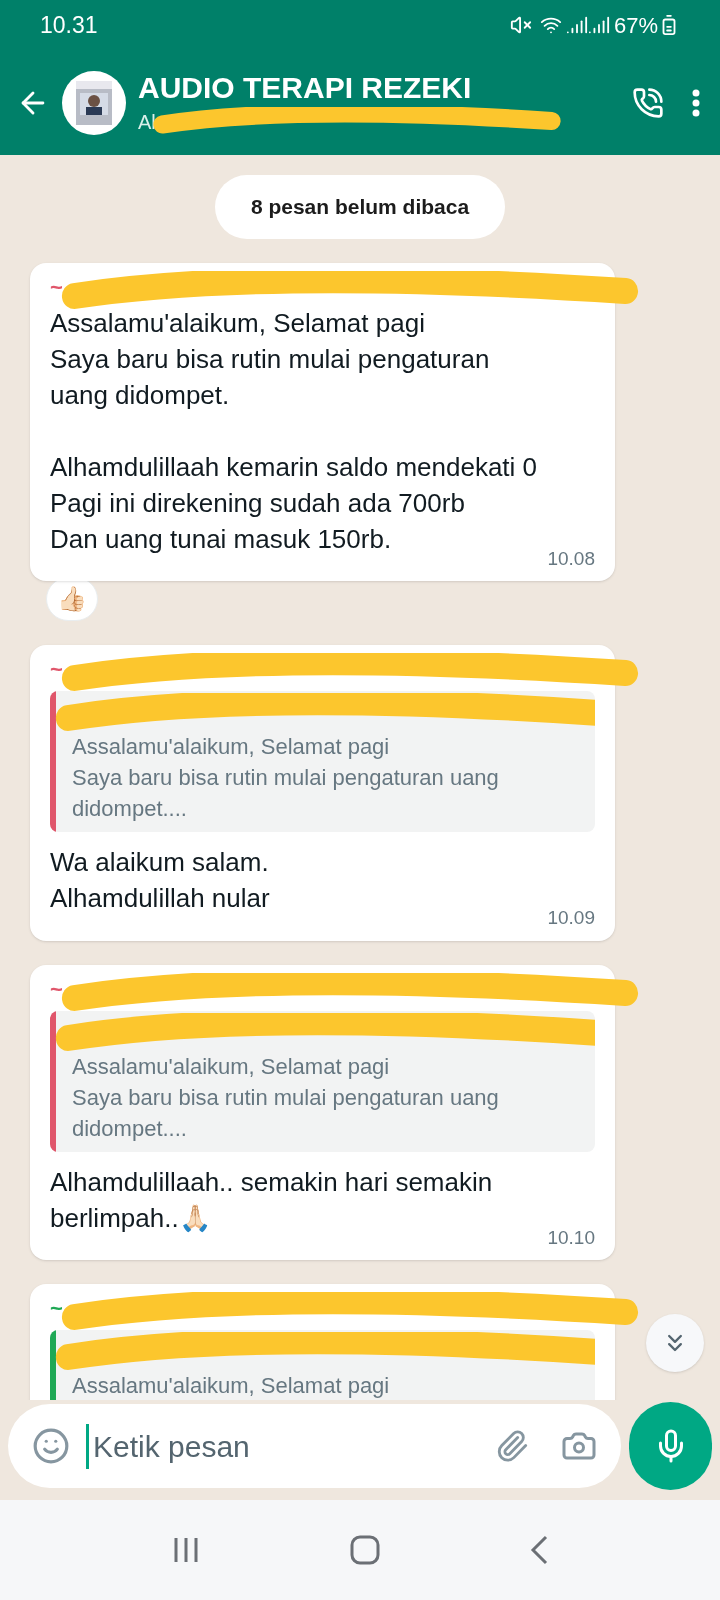  What do you see at coordinates (305, 87) in the screenshot?
I see `chat-title: AUDIO TERAPI REZEKI` at bounding box center [305, 87].